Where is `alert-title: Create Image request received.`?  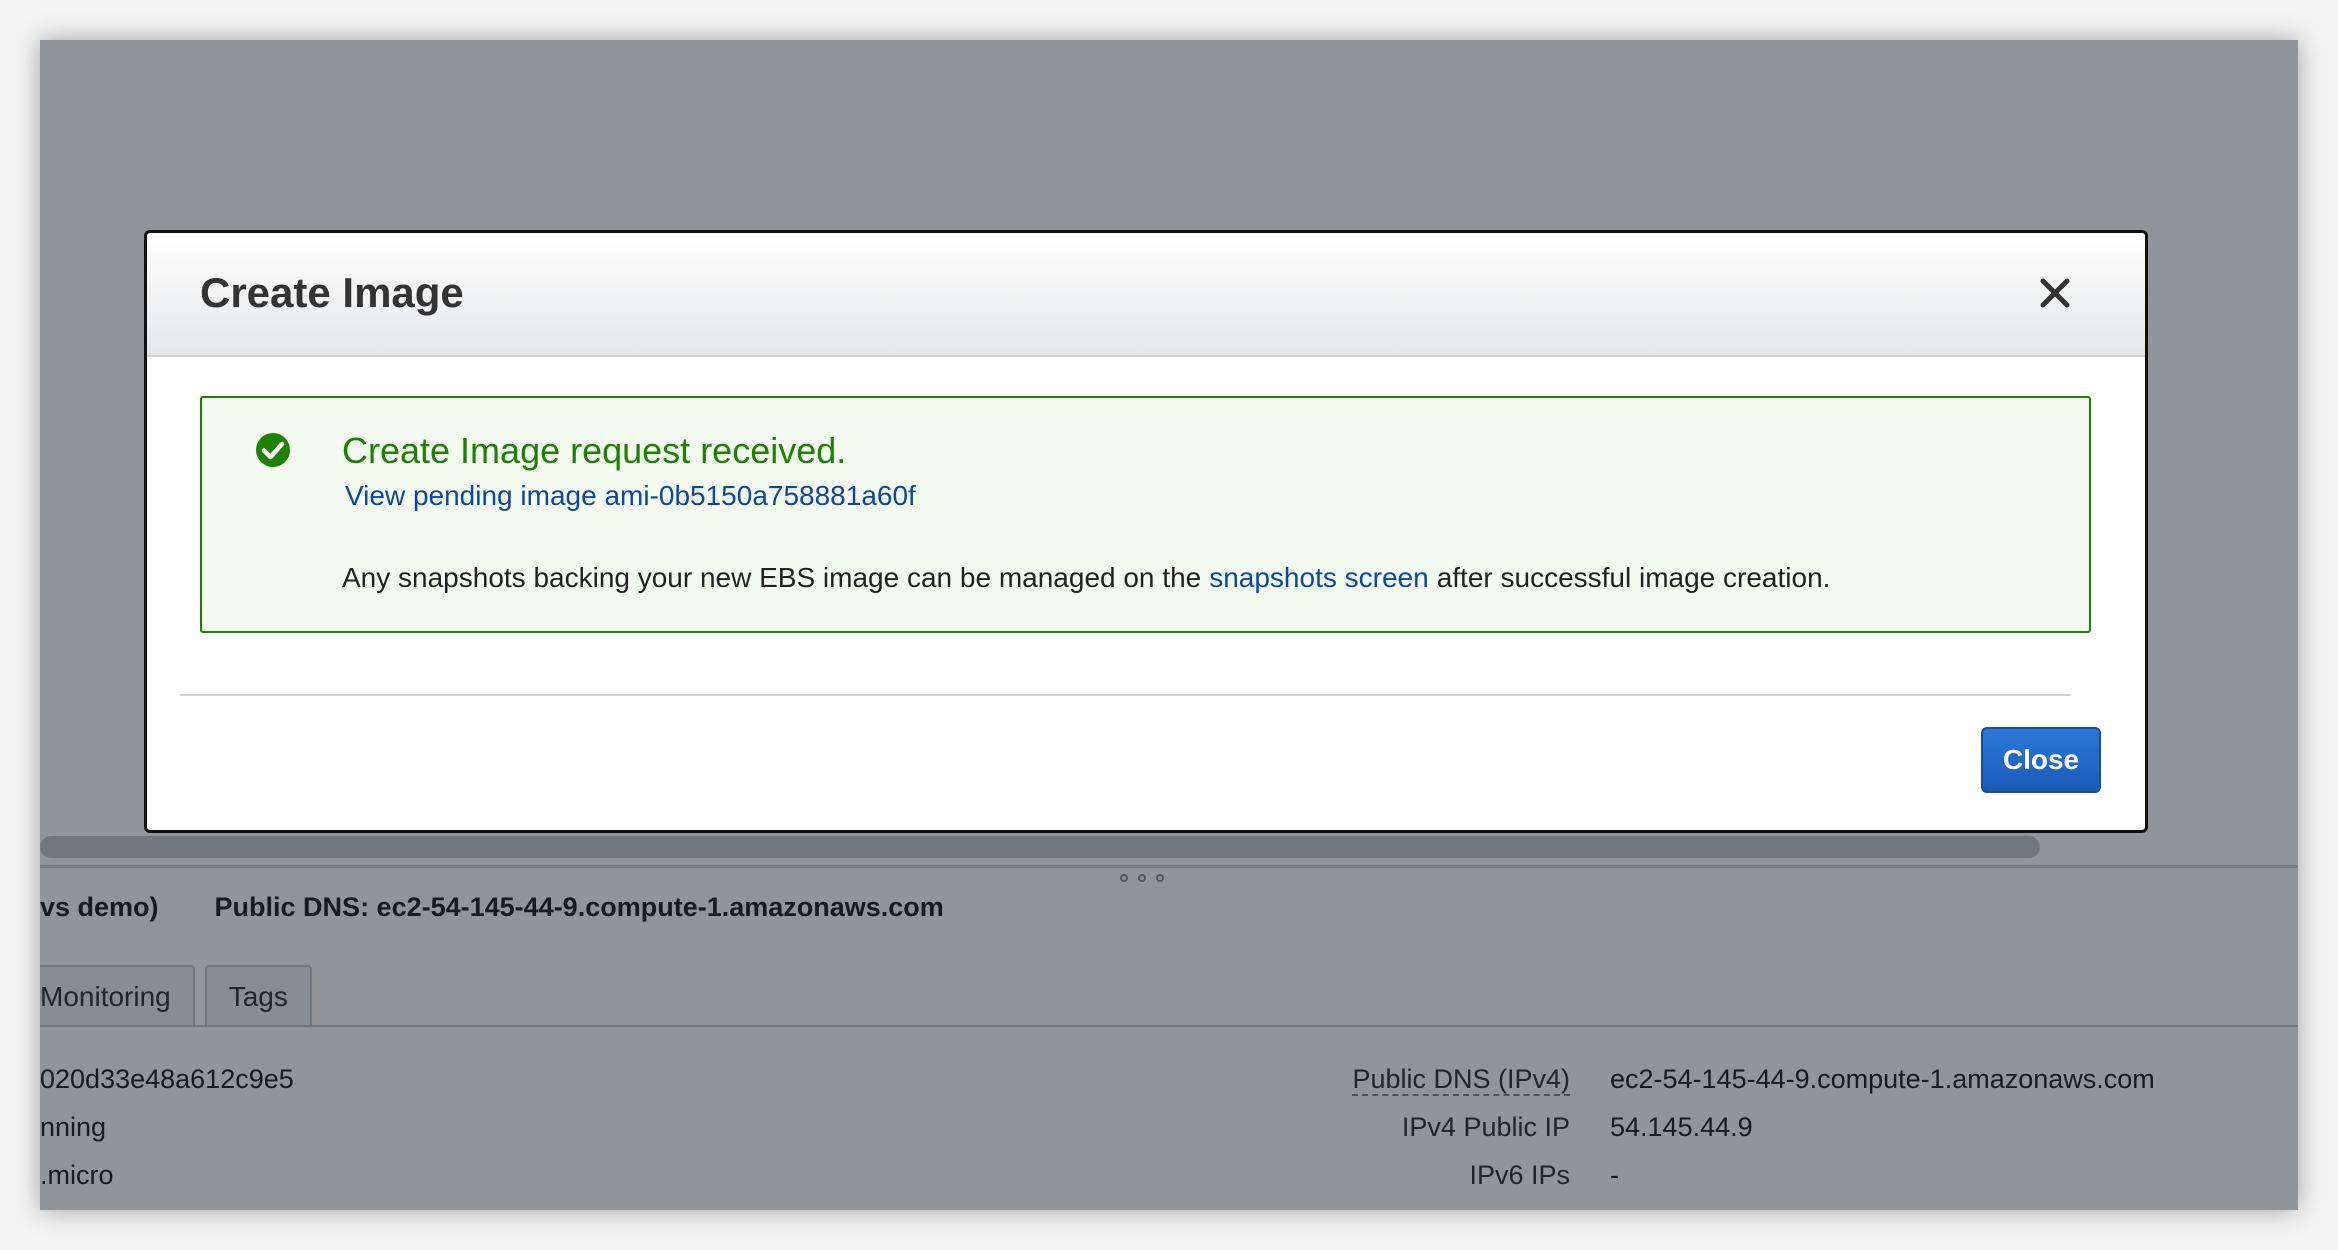 alert-title: Create Image request received. is located at coordinates (594, 450).